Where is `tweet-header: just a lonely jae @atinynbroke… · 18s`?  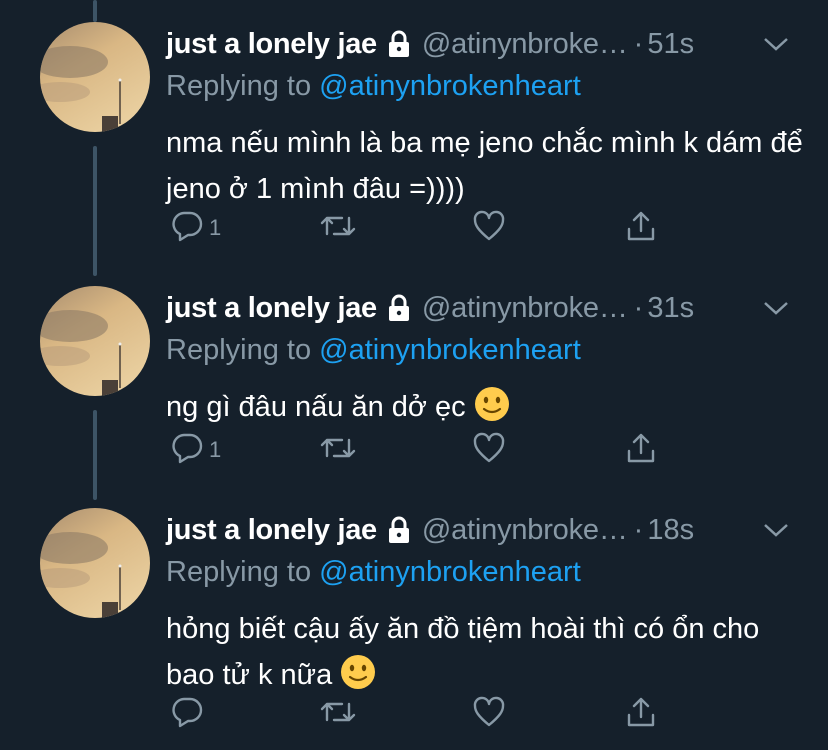
tweet-header: just a lonely jae @atinynbroke… · 18s is located at coordinates (430, 530).